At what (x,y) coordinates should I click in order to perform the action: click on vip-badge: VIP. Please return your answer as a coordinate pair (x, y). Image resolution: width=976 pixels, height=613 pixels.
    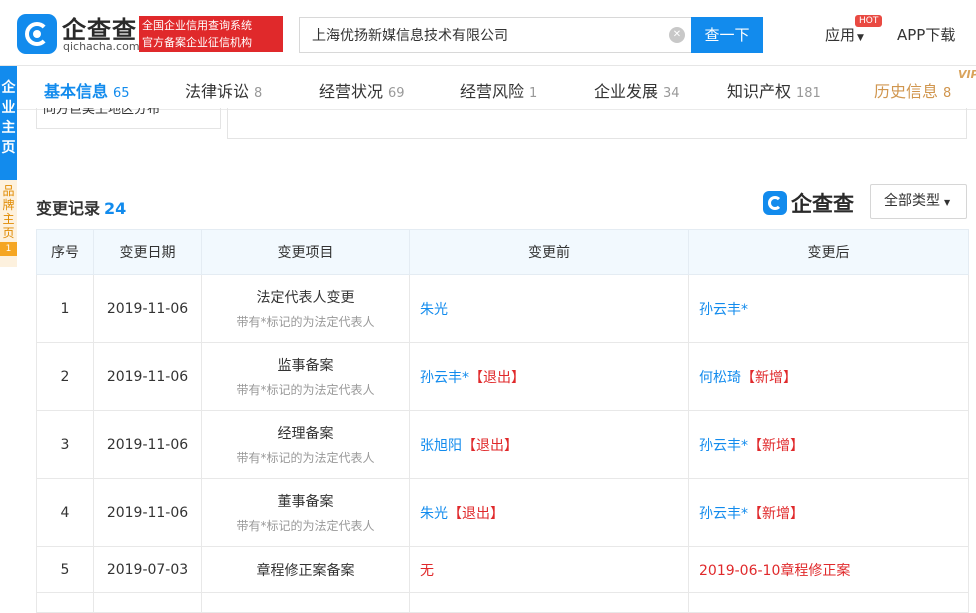
    Looking at the image, I should click on (967, 74).